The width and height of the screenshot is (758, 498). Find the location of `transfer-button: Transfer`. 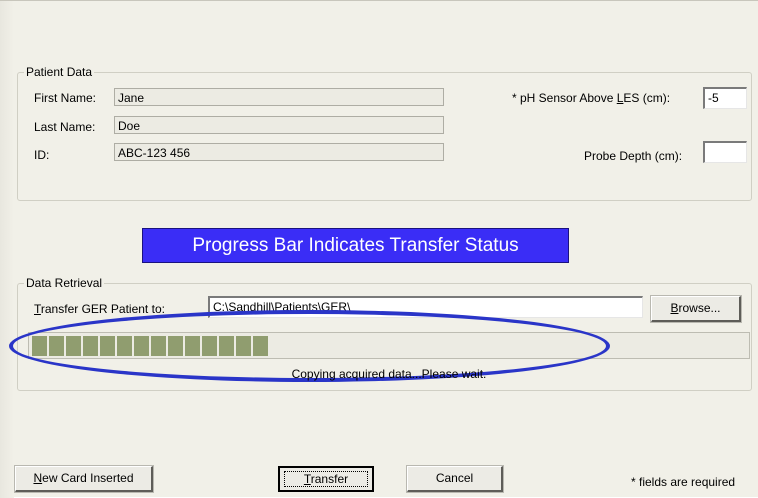

transfer-button: Transfer is located at coordinates (326, 479).